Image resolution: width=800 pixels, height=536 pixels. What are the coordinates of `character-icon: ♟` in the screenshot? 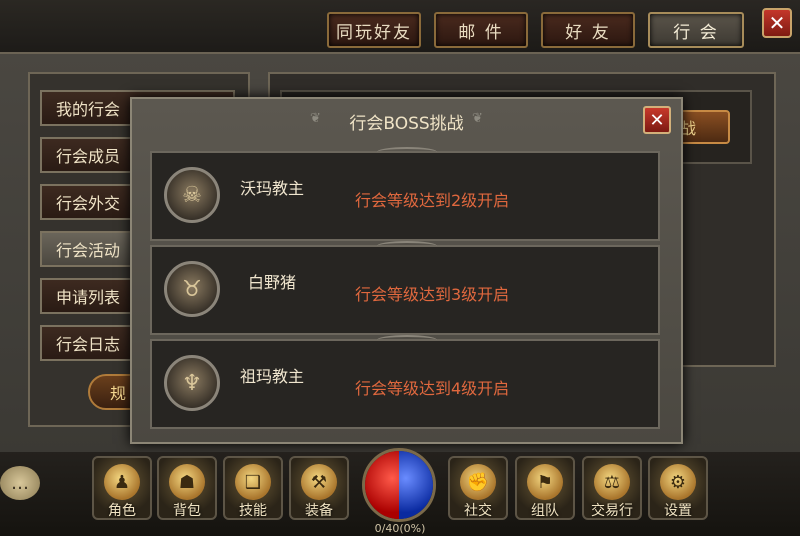 It's located at (122, 482).